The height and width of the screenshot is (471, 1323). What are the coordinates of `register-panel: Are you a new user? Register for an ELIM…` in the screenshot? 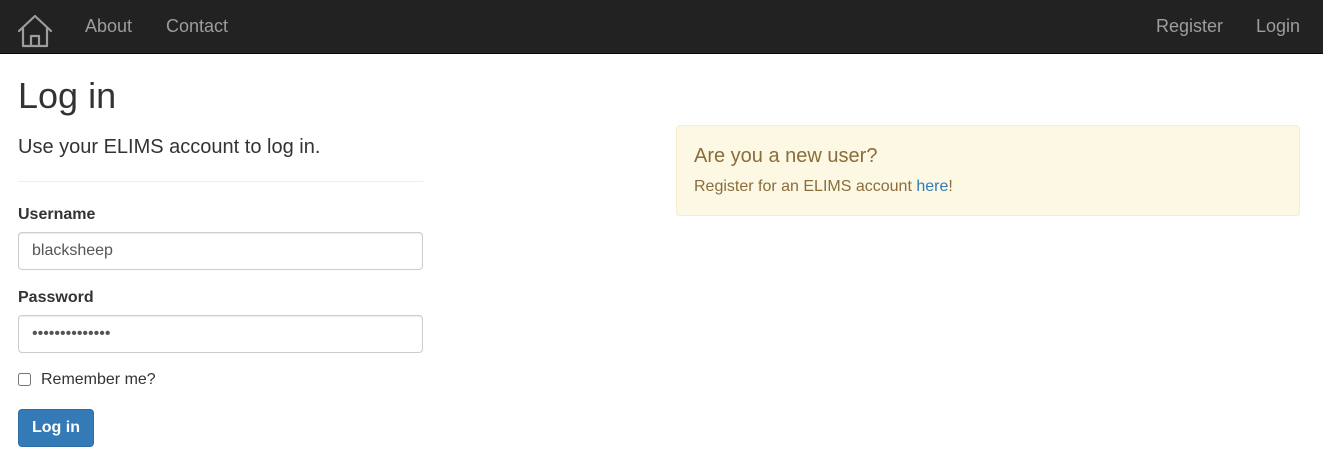 It's located at (988, 170).